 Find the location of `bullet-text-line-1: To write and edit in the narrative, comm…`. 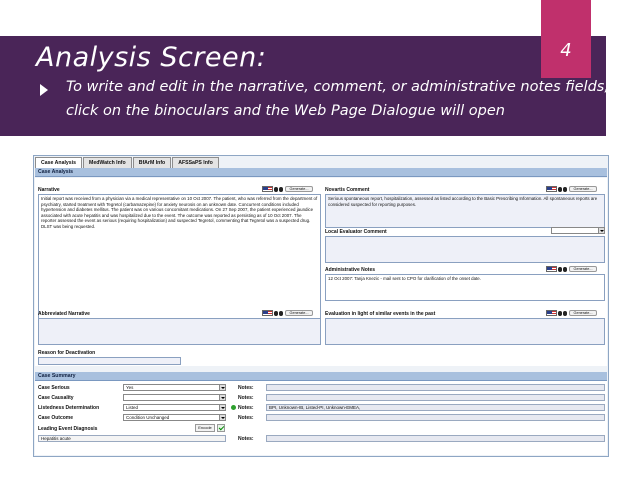

bullet-text-line-1: To write and edit in the narrative, comm… is located at coordinates (337, 87).